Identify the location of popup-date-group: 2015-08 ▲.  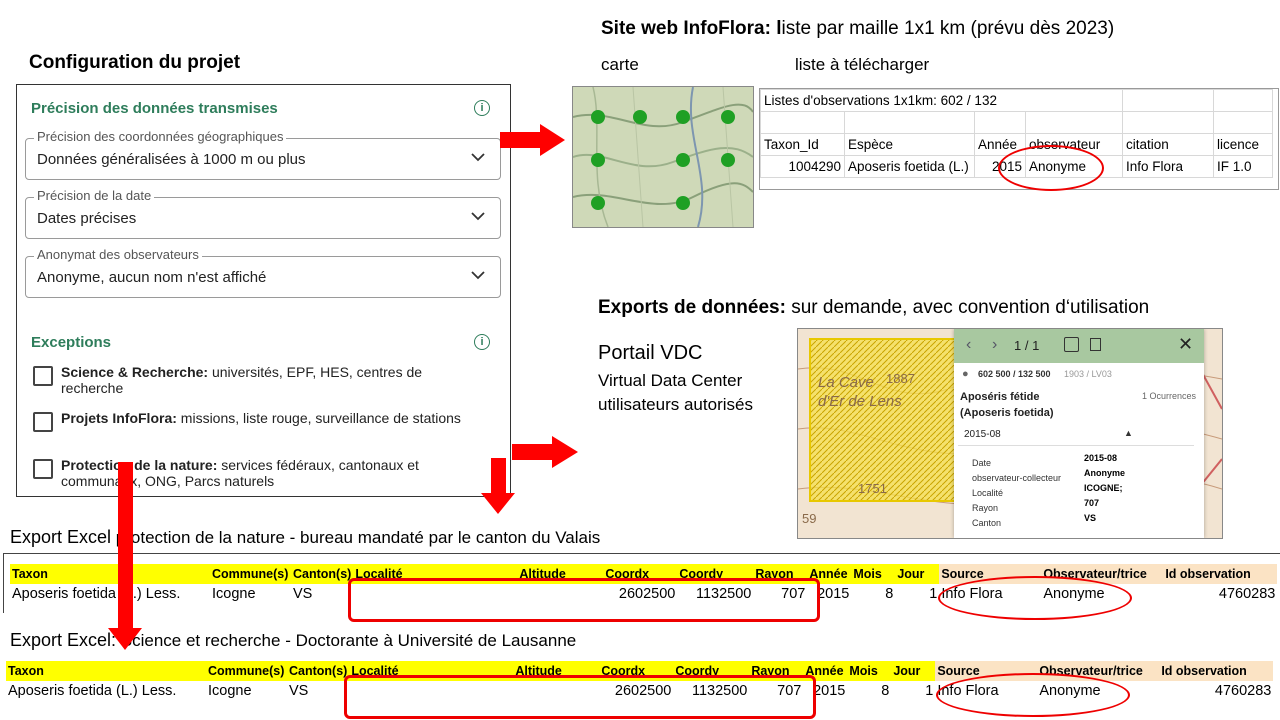
(1076, 435).